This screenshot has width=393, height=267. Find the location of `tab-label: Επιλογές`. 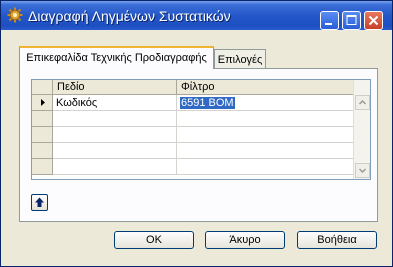

tab-label: Επιλογές is located at coordinates (240, 60).